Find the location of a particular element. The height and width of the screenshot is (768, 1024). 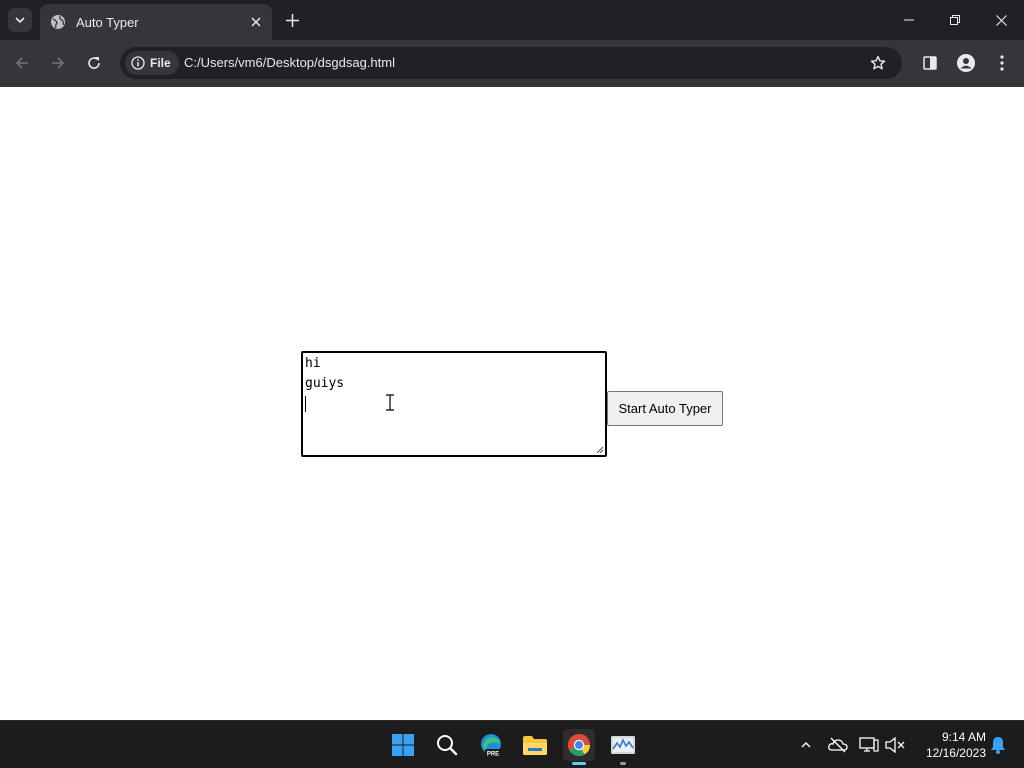

tab-close-button is located at coordinates (256, 22).